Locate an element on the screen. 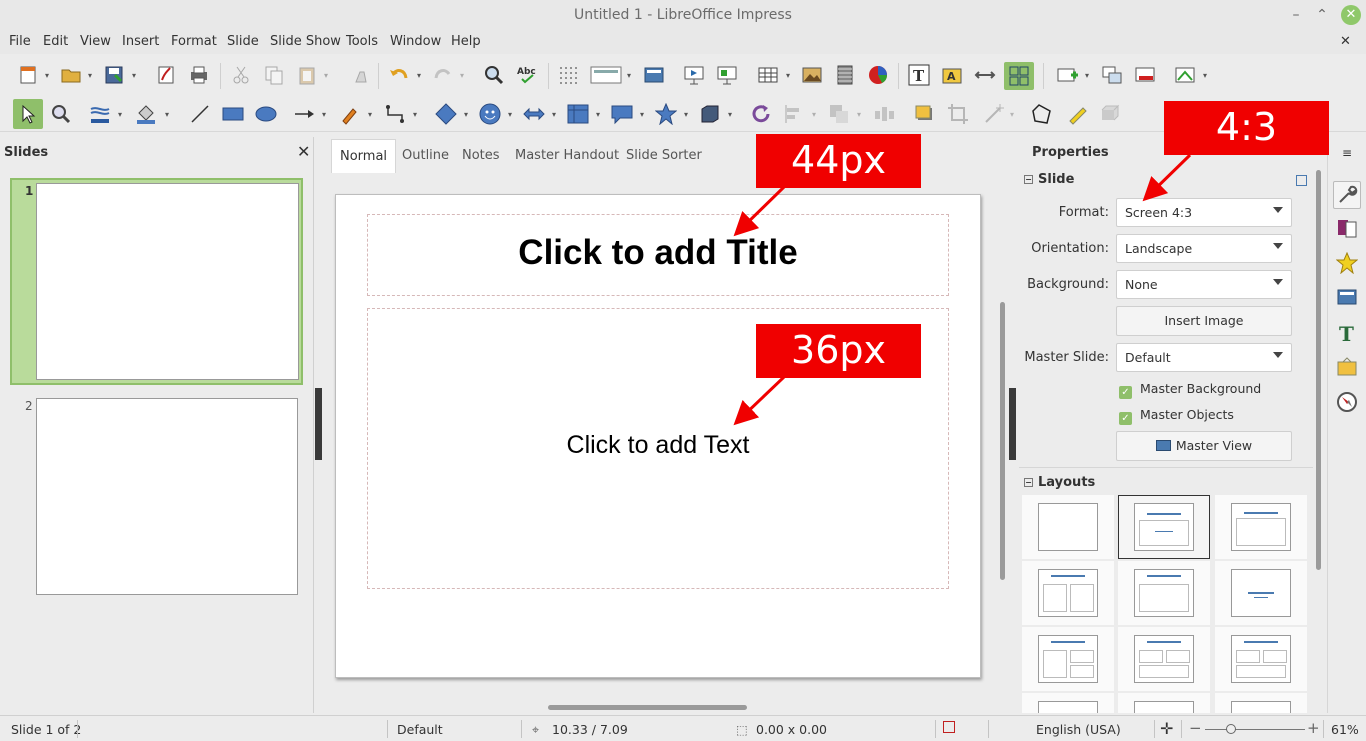 The height and width of the screenshot is (741, 1366). menu-window: Window is located at coordinates (415, 41).